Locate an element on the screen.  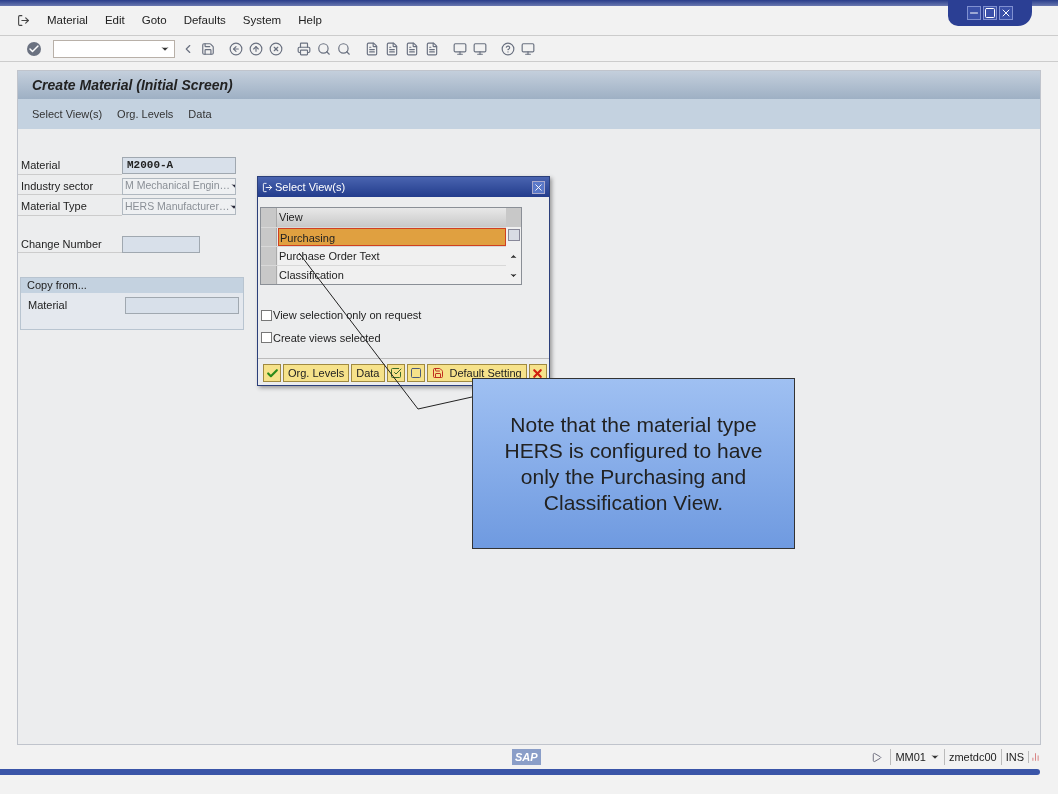
dialog-button: Org. Levels is located at coordinates (316, 373).